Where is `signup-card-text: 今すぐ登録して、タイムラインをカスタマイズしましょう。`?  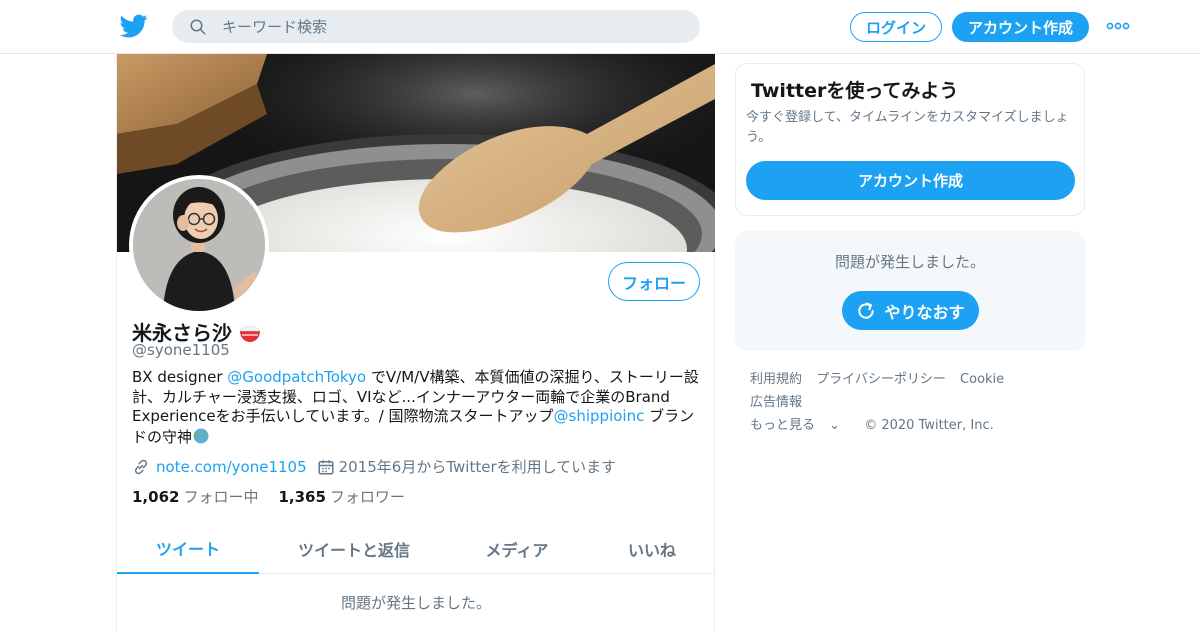
signup-card-text: 今すぐ登録して、タイムラインをカスタマイズしましょう。 is located at coordinates (907, 127).